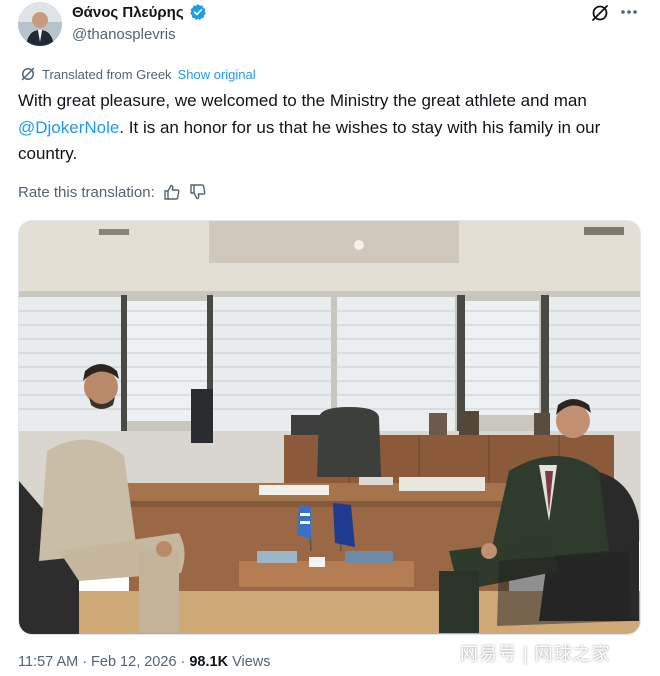 The width and height of the screenshot is (660, 676). Describe the element at coordinates (48, 662) in the screenshot. I see `tweet-time: 11:57 AM` at that location.